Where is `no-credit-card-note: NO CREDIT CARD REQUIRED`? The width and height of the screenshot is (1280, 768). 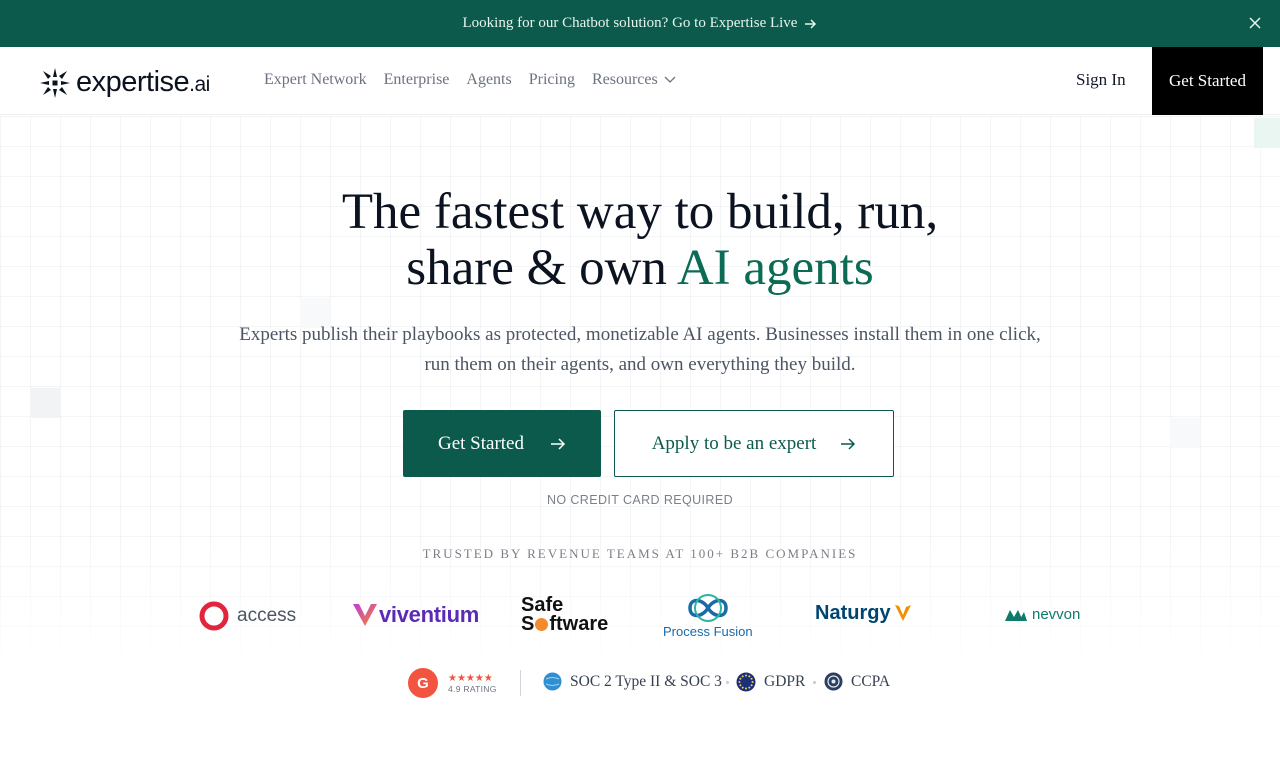
no-credit-card-note: NO CREDIT CARD REQUIRED is located at coordinates (640, 500).